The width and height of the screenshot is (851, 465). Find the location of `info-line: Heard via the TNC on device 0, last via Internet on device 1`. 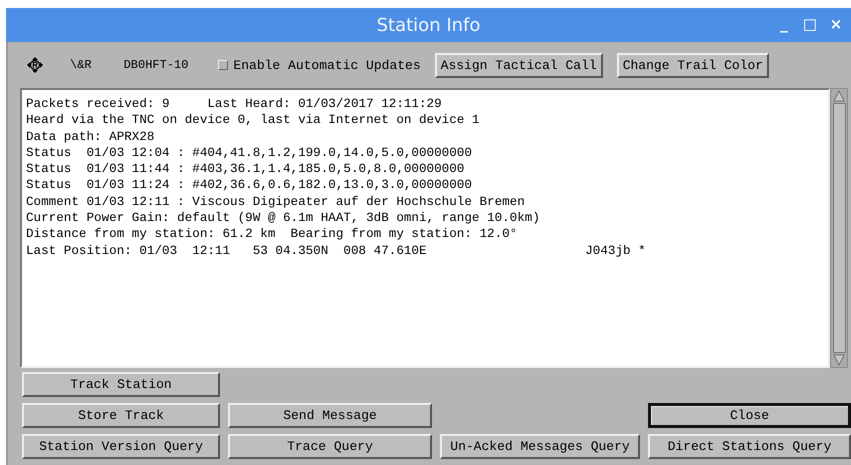

info-line: Heard via the TNC on device 0, last via Internet on device 1 is located at coordinates (253, 120).